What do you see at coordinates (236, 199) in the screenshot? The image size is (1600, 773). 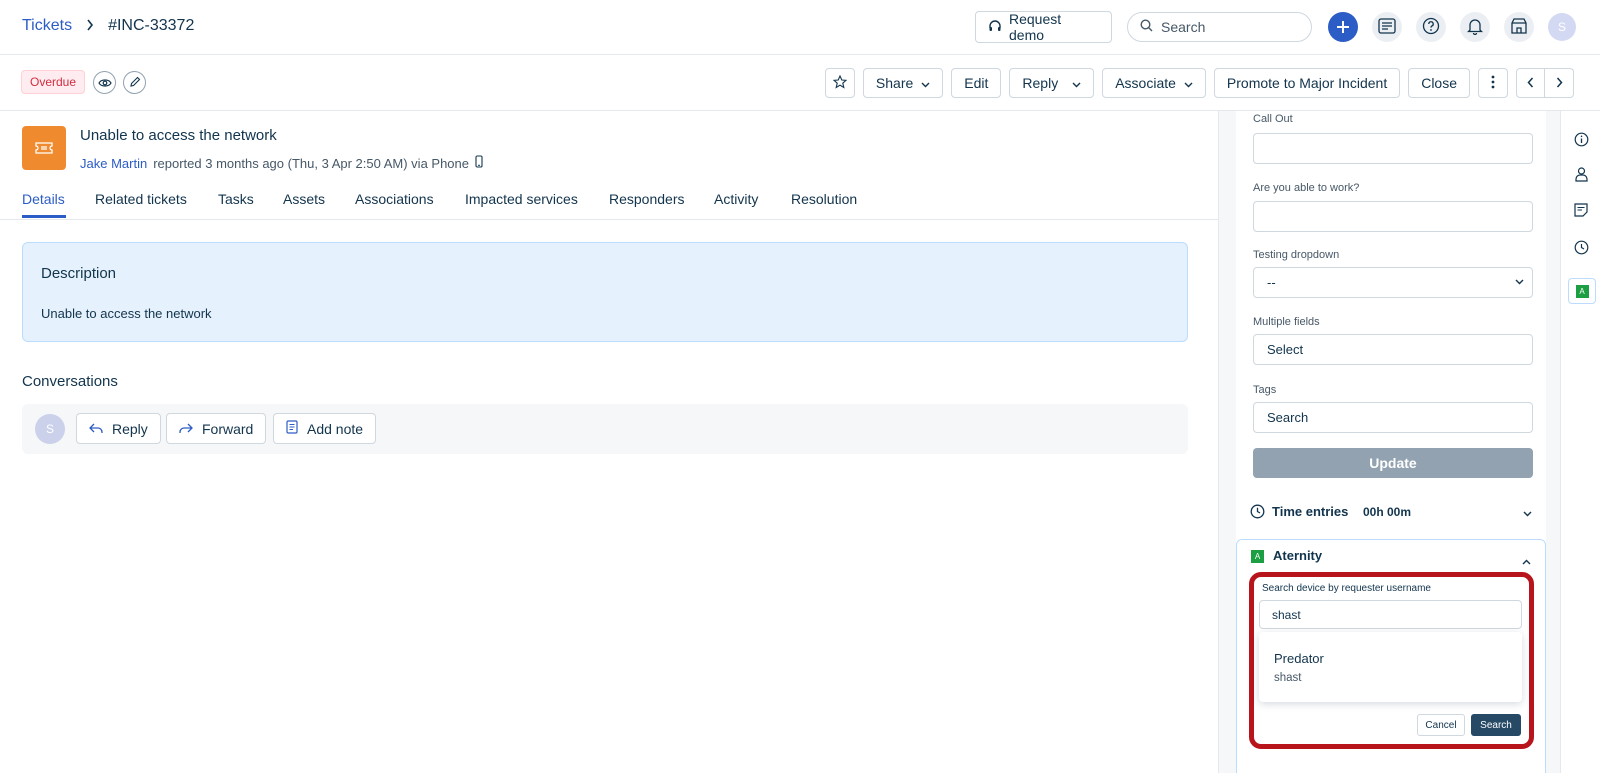 I see `tab-tasks: Tasks` at bounding box center [236, 199].